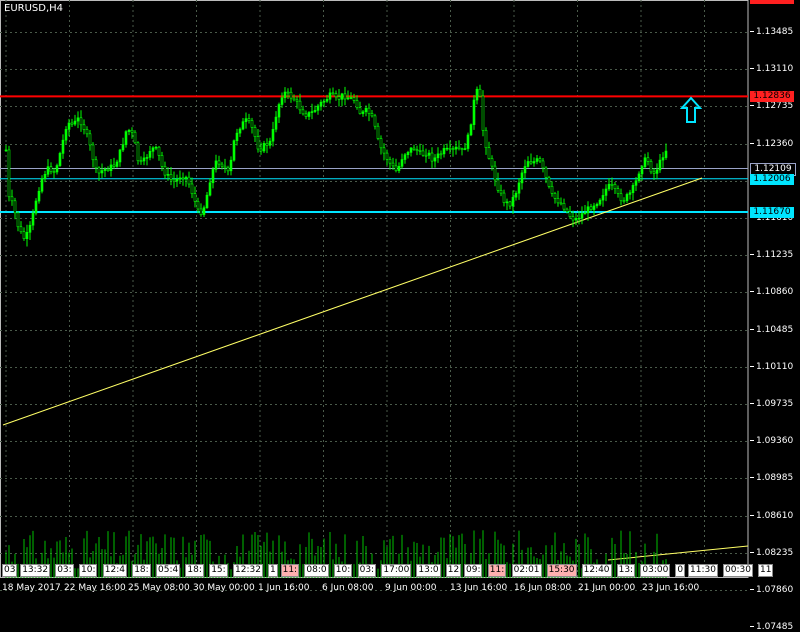 This screenshot has height=632, width=800. Describe the element at coordinates (273, 570) in the screenshot. I see `time-box: 1` at that location.